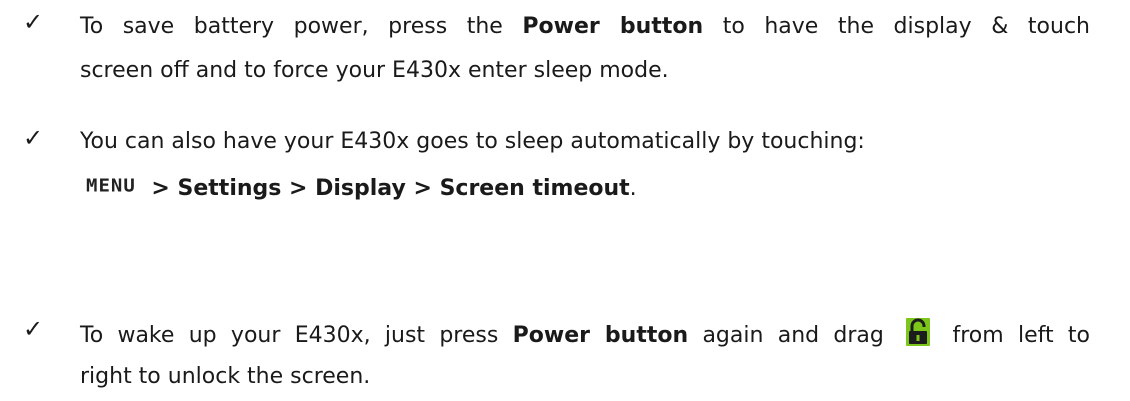 This screenshot has height=401, width=1130. I want to click on text-segment: To wake up your E430x, just press, so click(296, 335).